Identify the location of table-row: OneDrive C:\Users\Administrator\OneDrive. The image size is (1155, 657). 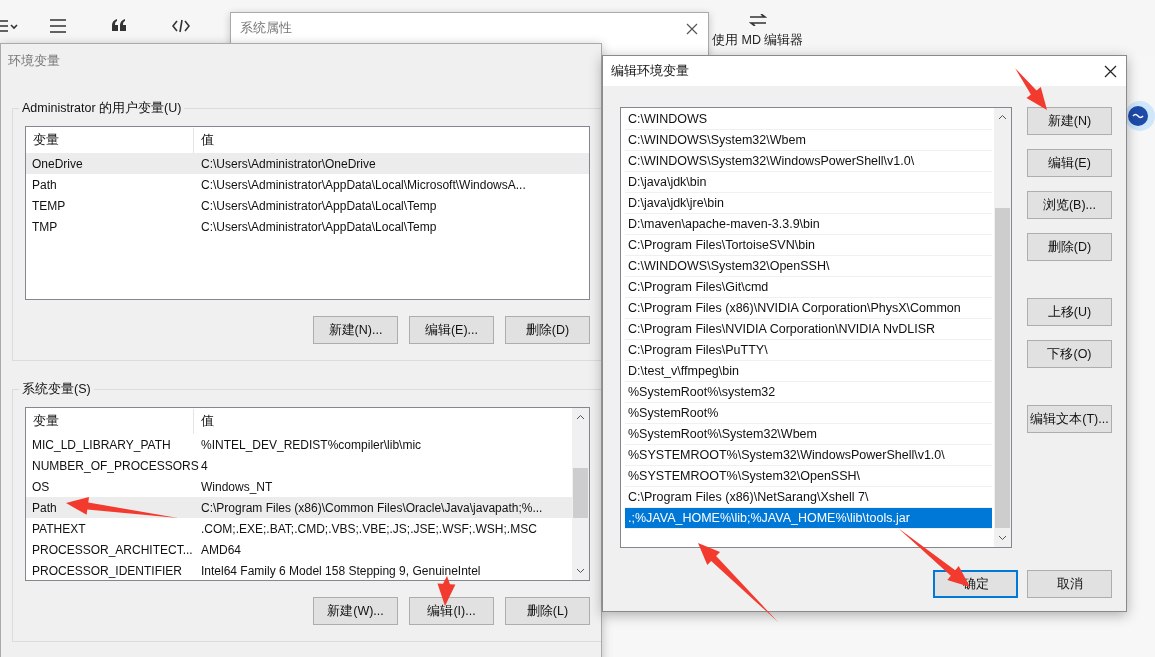
(307, 163).